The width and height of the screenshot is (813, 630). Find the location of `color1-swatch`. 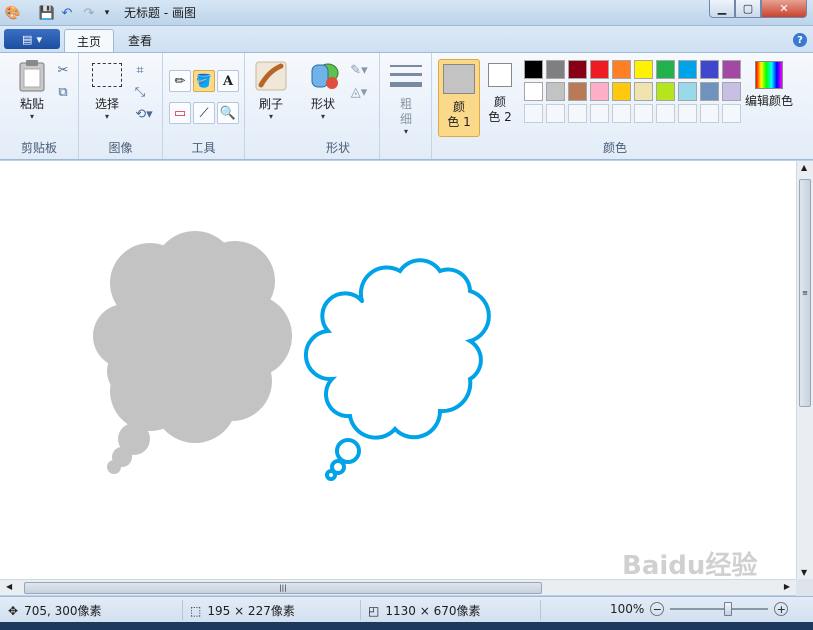

color1-swatch is located at coordinates (459, 79).